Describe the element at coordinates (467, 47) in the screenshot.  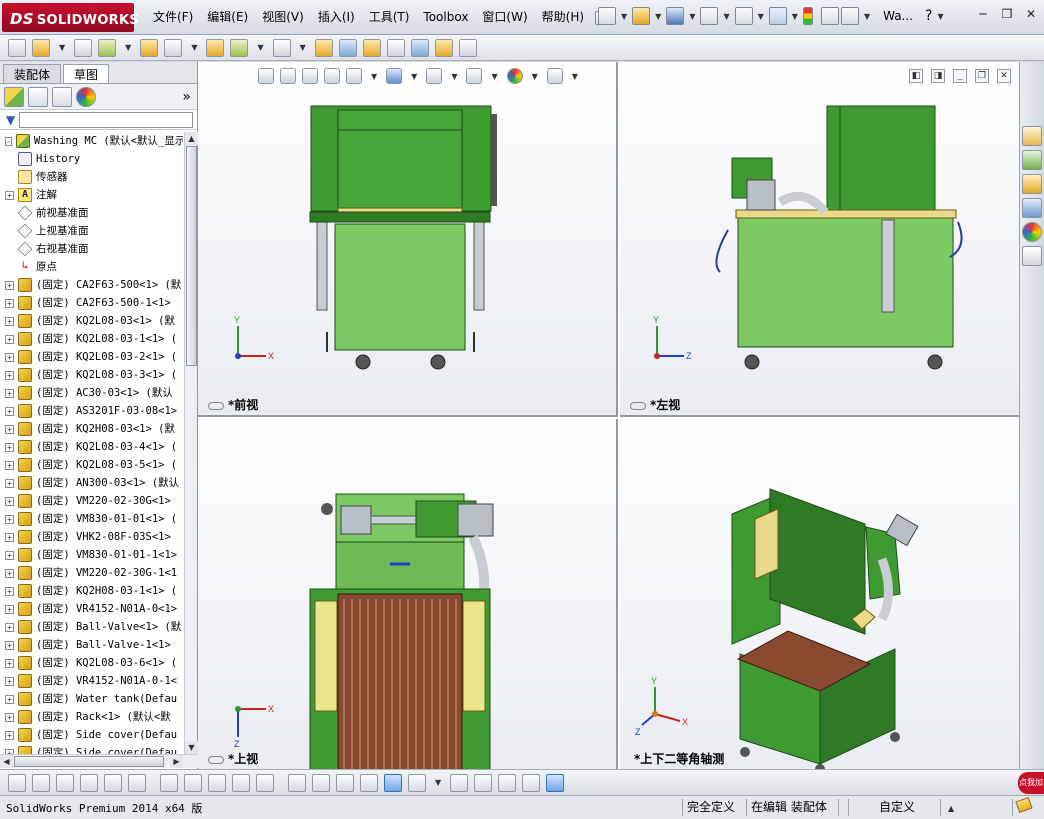
I see `hole-alignment-icon` at that location.